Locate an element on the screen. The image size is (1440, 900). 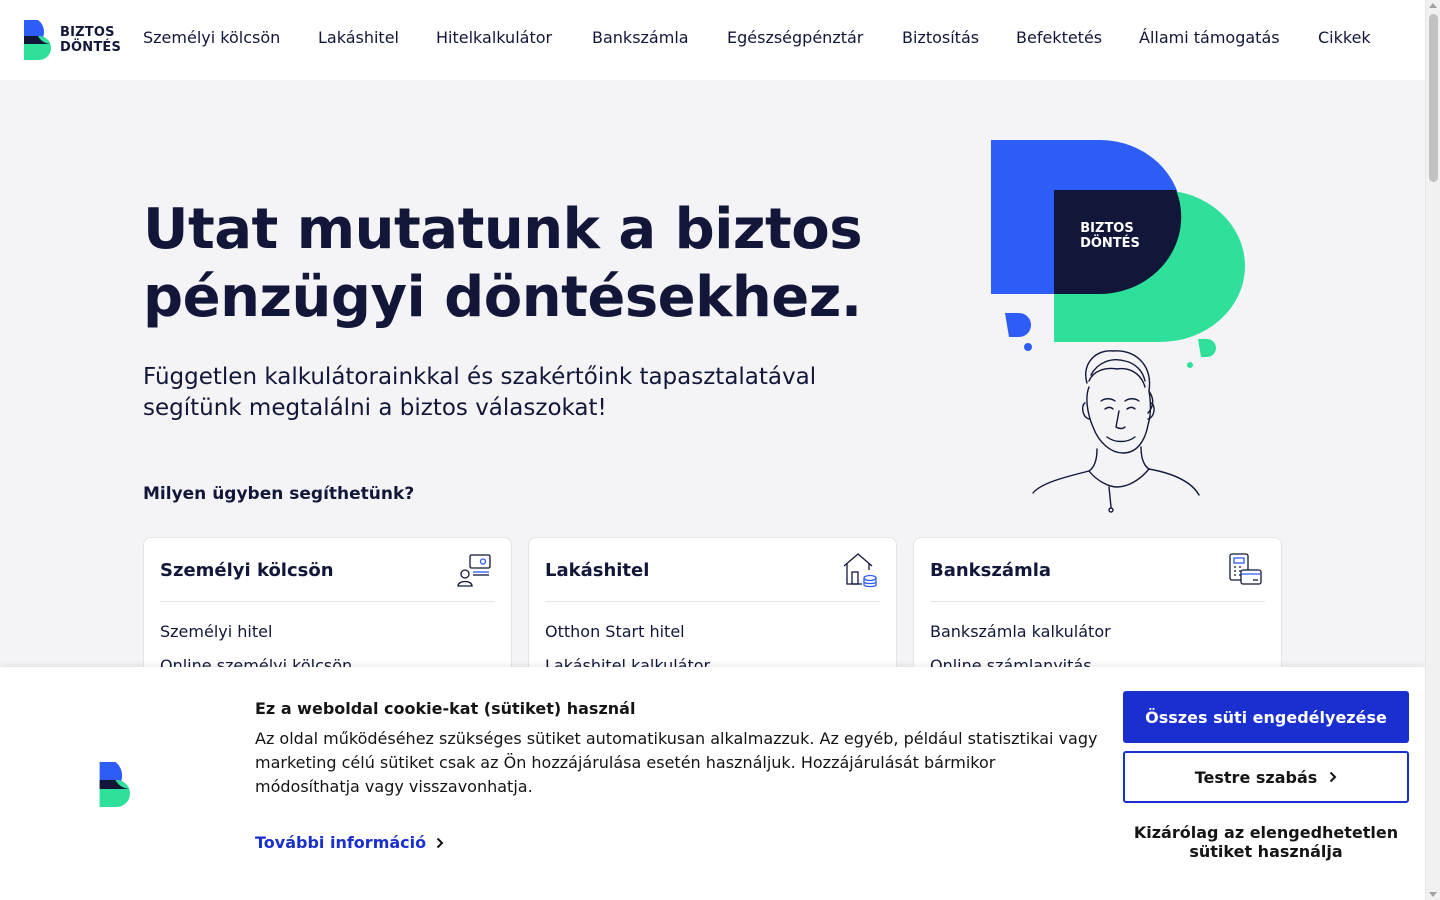
bank-card-icon is located at coordinates (1245, 569).